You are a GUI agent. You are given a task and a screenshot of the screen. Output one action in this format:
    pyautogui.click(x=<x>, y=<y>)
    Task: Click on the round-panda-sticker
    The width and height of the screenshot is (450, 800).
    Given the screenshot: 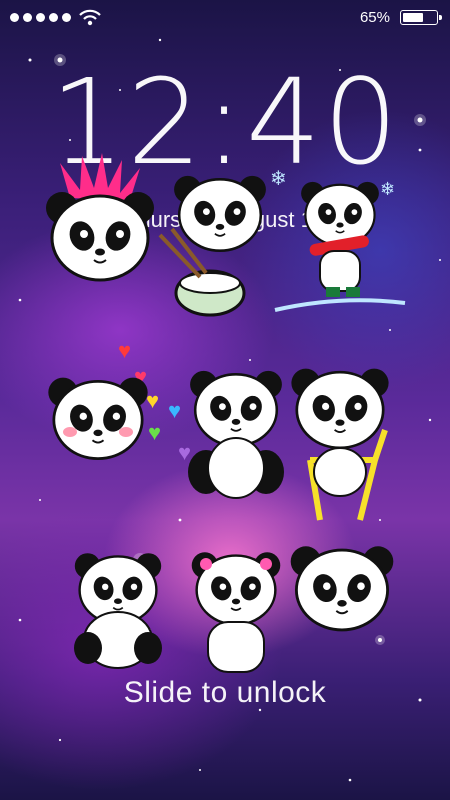 What is the action you would take?
    pyautogui.click(x=98, y=418)
    